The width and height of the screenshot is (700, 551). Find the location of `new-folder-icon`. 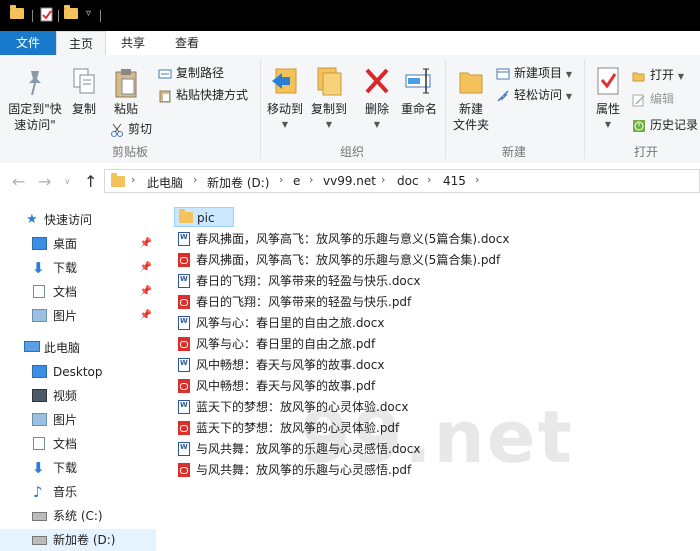

new-folder-icon is located at coordinates (71, 12).